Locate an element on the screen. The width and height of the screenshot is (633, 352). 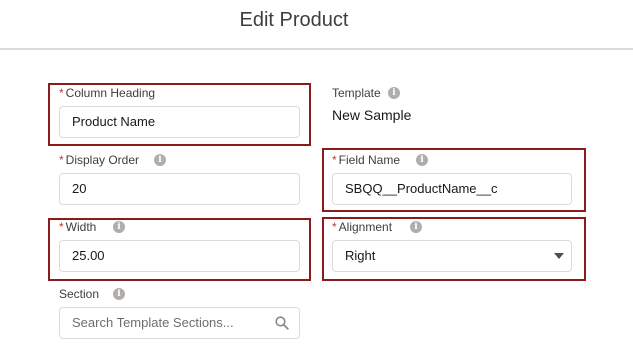
width-label: * Width is located at coordinates (78, 227).